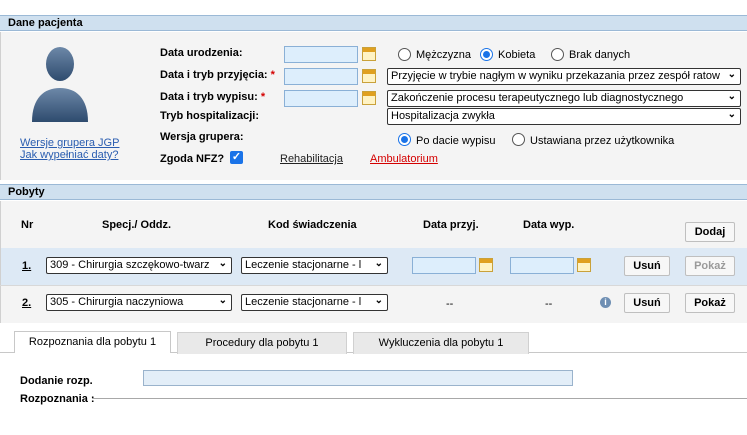 Image resolution: width=747 pixels, height=435 pixels. What do you see at coordinates (373, 192) in the screenshot?
I see `stays-section-header: Pobyty` at bounding box center [373, 192].